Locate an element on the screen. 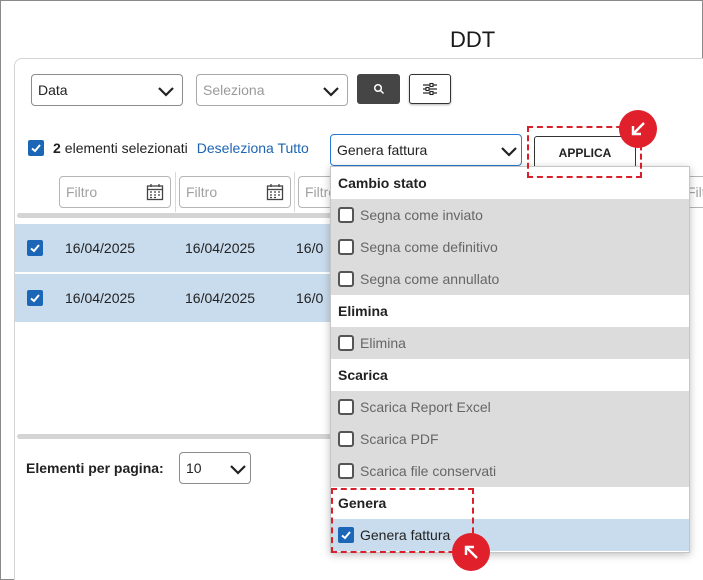  sliders-icon is located at coordinates (430, 89).